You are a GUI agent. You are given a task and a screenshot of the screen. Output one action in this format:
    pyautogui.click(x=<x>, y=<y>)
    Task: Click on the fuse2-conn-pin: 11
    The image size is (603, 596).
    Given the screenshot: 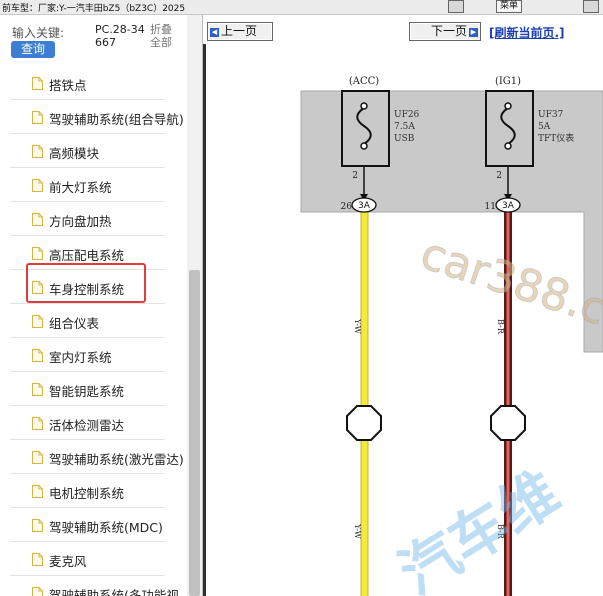 What is the action you would take?
    pyautogui.click(x=490, y=207)
    